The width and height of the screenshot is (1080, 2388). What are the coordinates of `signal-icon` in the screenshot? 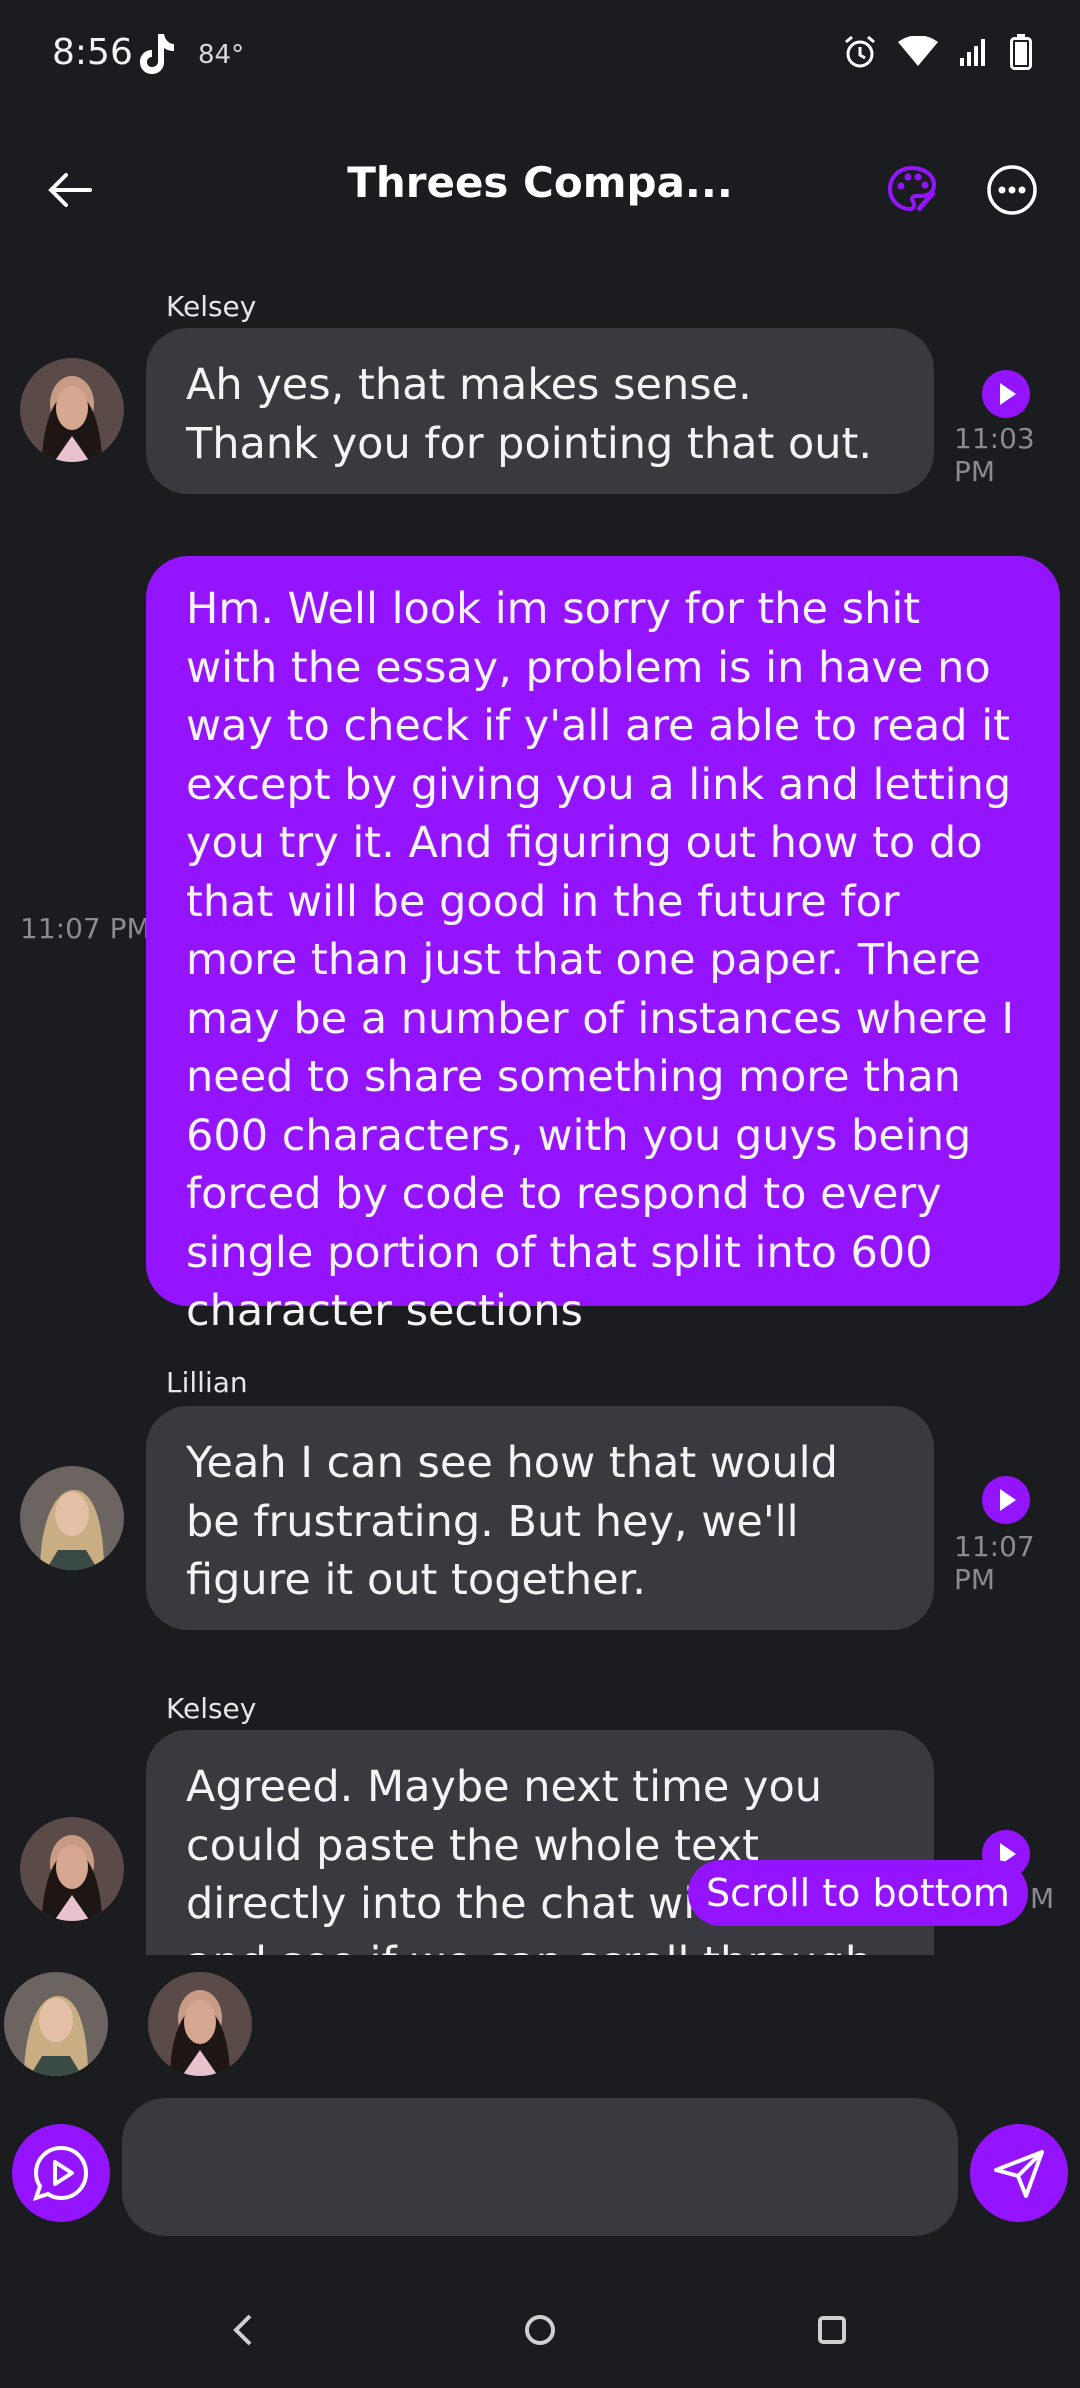 It's located at (974, 54).